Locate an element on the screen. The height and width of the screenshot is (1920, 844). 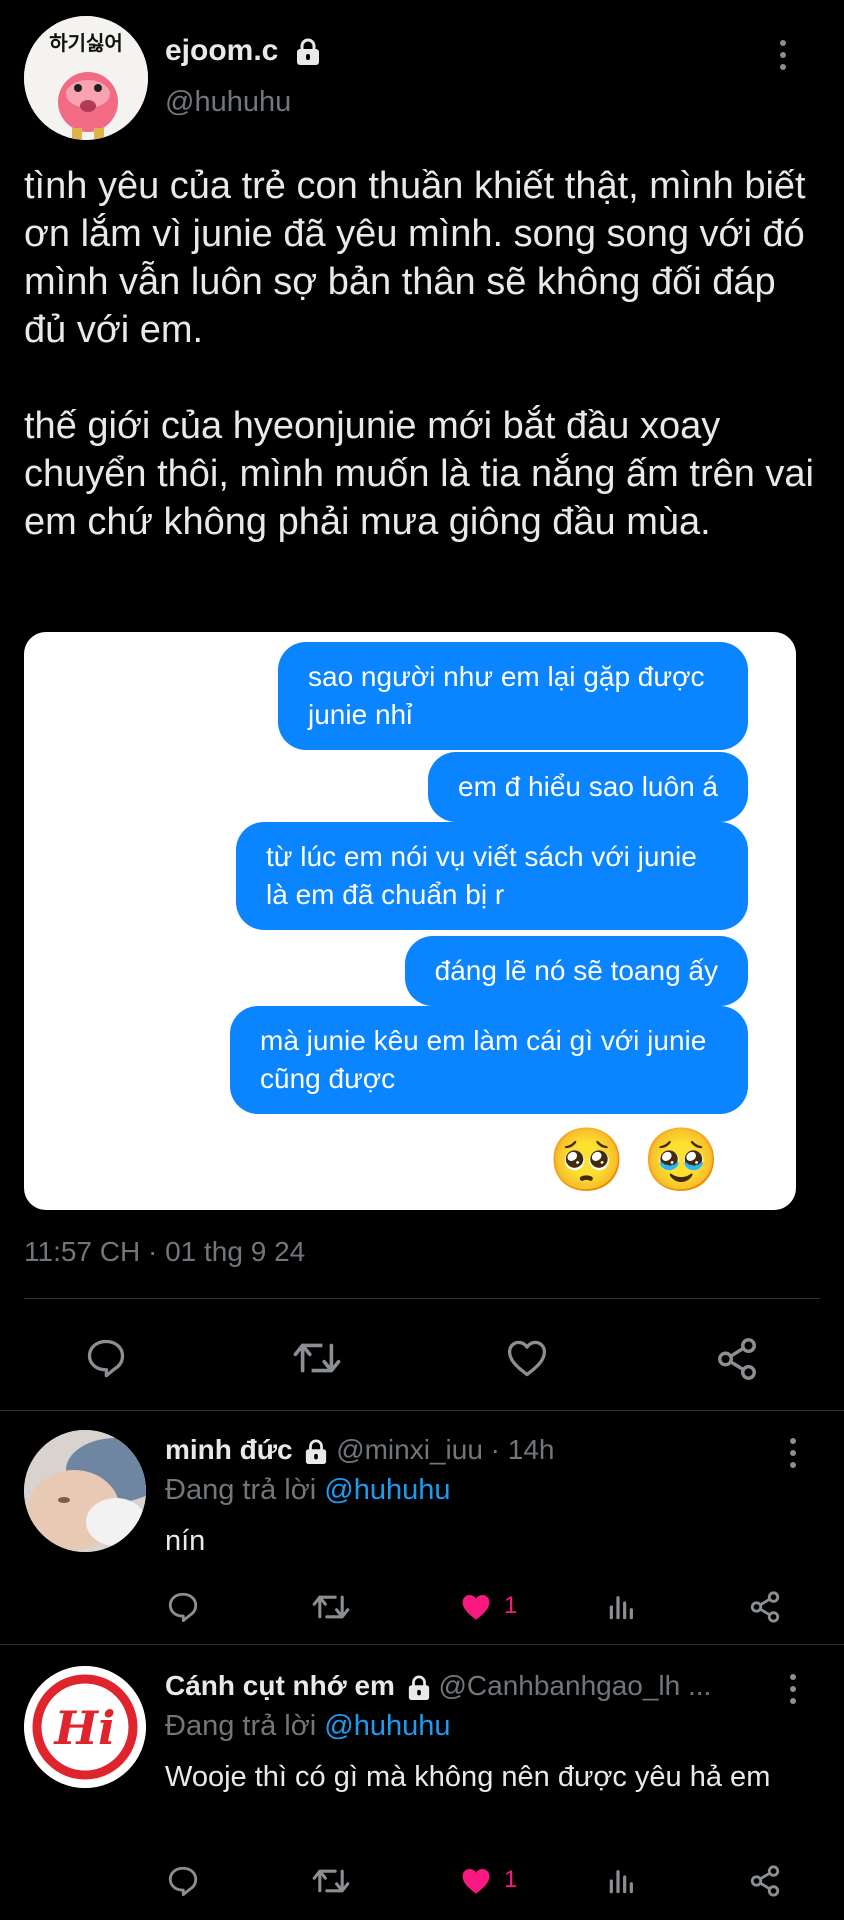
hi-logo-avatar: Hi is located at coordinates (85, 1727).